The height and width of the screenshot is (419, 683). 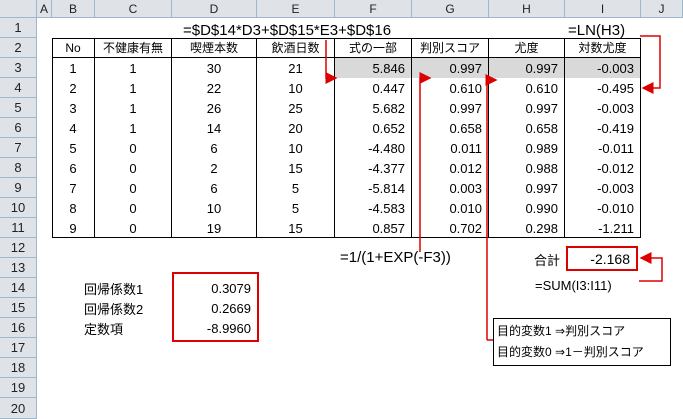 What do you see at coordinates (450, 9) in the screenshot?
I see `column-header-g: G` at bounding box center [450, 9].